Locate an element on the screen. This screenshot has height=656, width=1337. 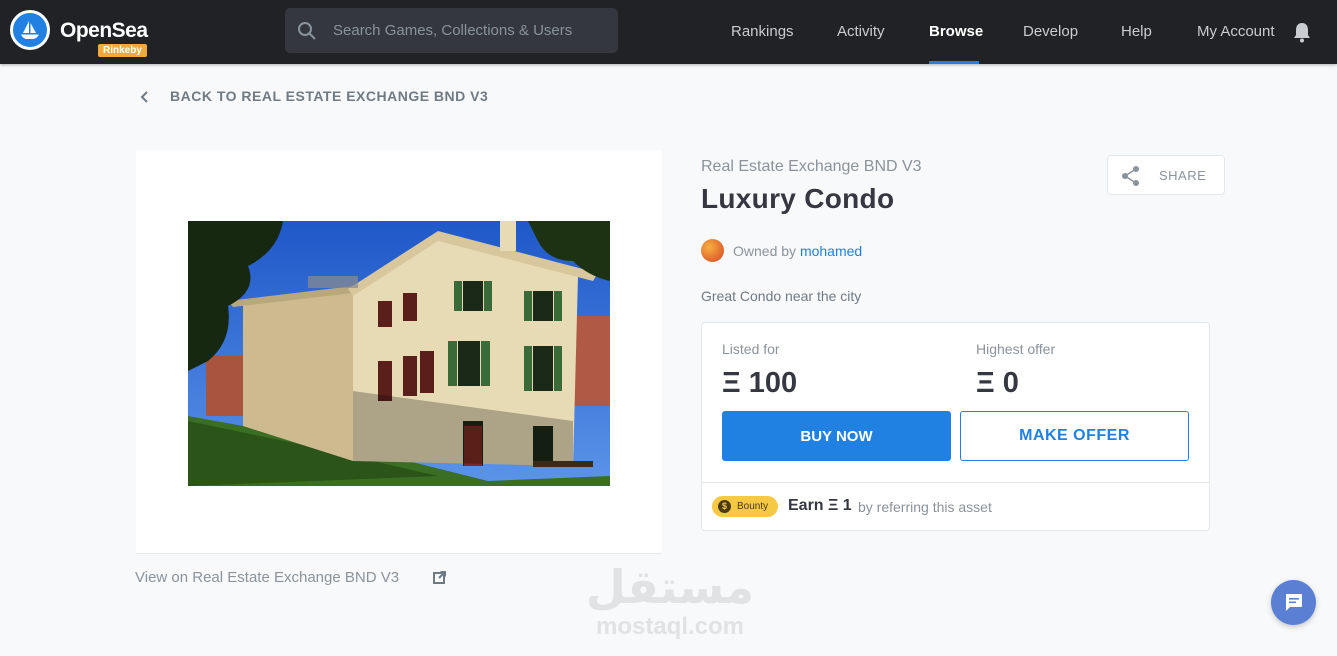
nav-browse: Browse is located at coordinates (956, 31).